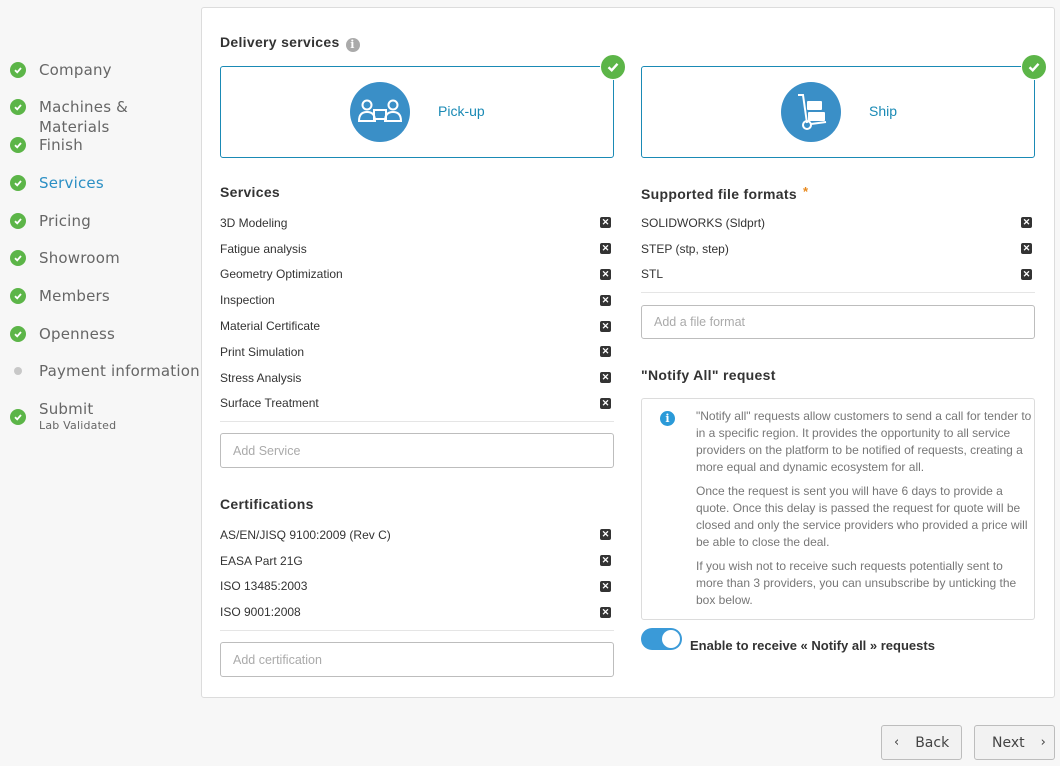  What do you see at coordinates (417, 352) in the screenshot?
I see `list-item: Print Simulation ✕` at bounding box center [417, 352].